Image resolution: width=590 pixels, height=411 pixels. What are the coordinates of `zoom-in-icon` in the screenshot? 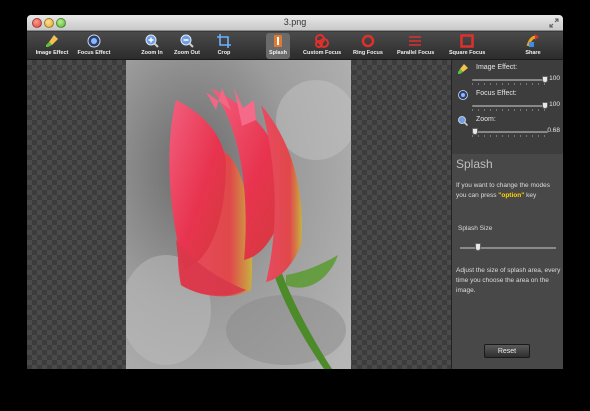 It's located at (152, 41).